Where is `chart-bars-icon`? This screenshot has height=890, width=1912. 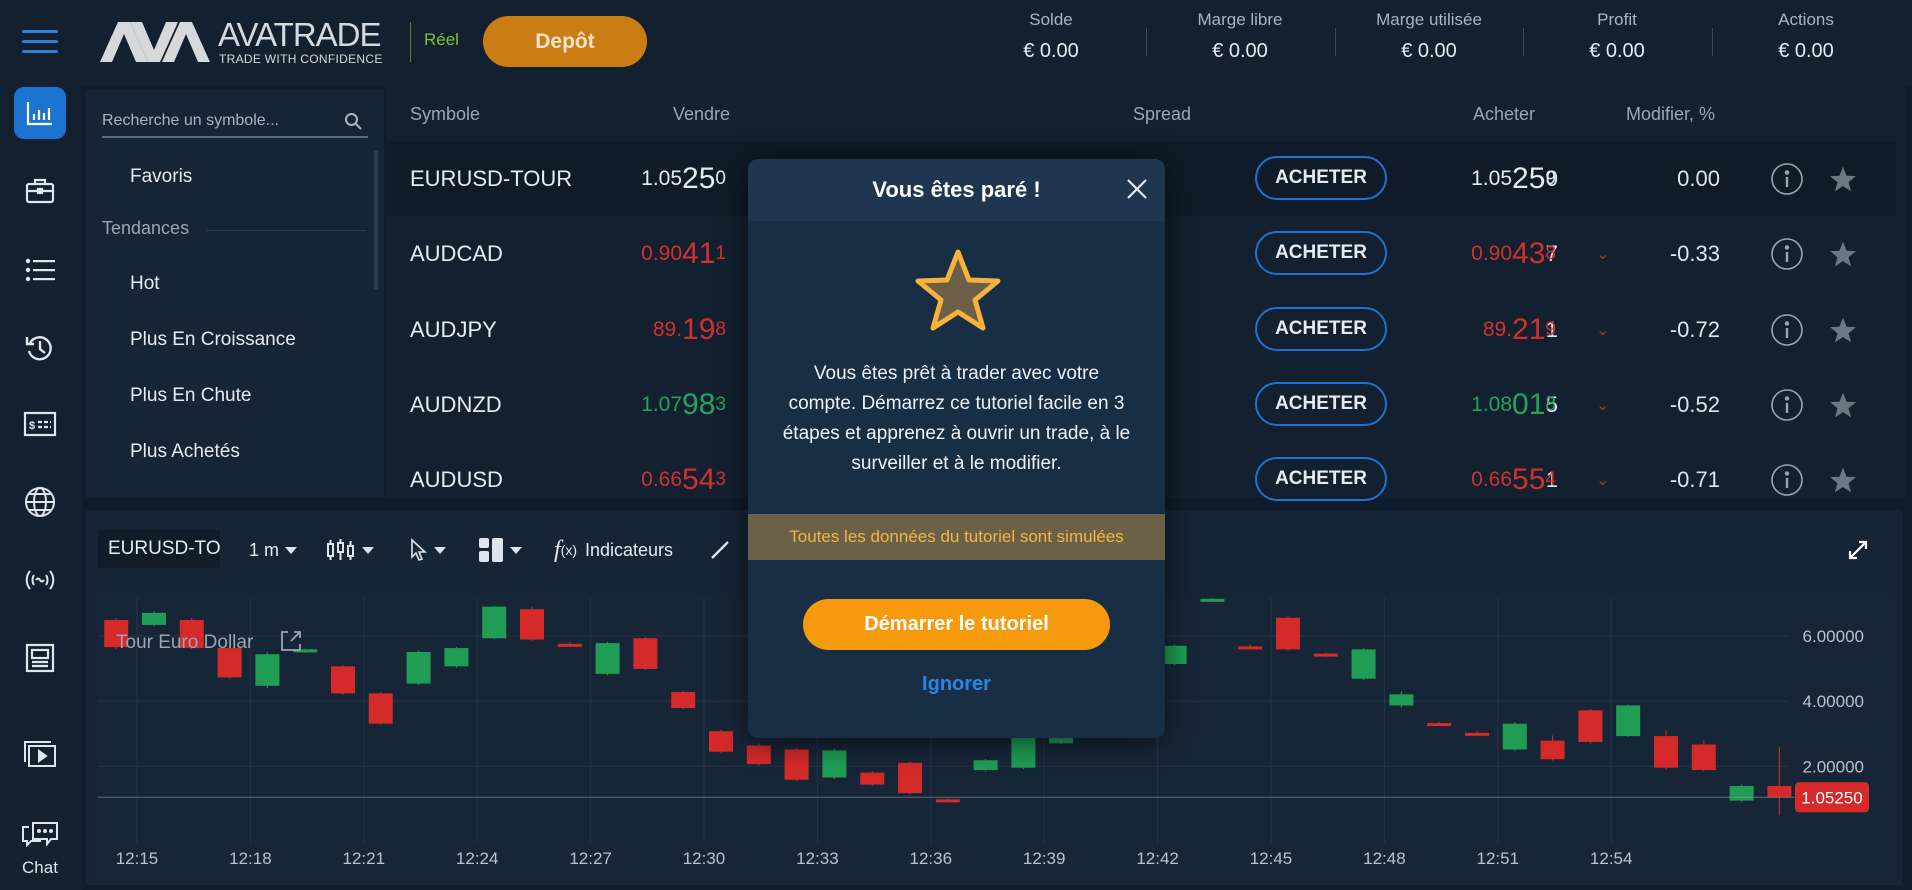
chart-bars-icon is located at coordinates (40, 113).